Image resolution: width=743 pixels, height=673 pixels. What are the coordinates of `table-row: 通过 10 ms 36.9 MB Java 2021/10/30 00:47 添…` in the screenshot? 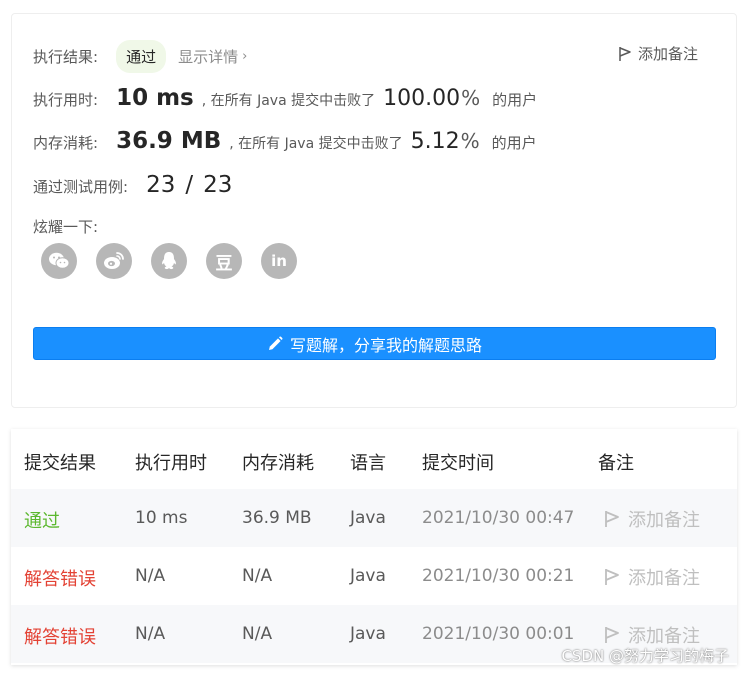 It's located at (374, 518).